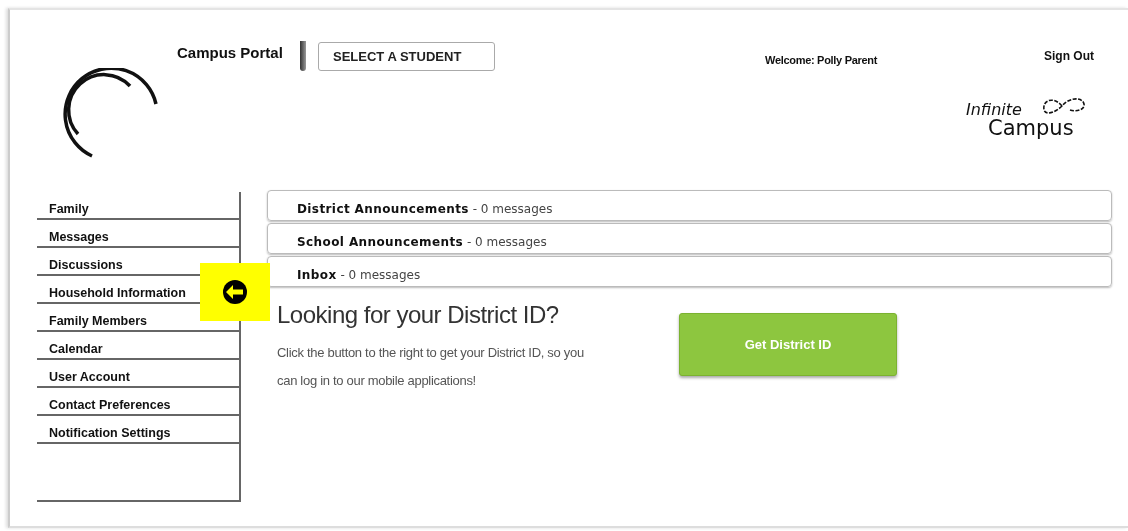 Image resolution: width=1128 pixels, height=531 pixels. What do you see at coordinates (76, 349) in the screenshot?
I see `sidebar-item: Calendar` at bounding box center [76, 349].